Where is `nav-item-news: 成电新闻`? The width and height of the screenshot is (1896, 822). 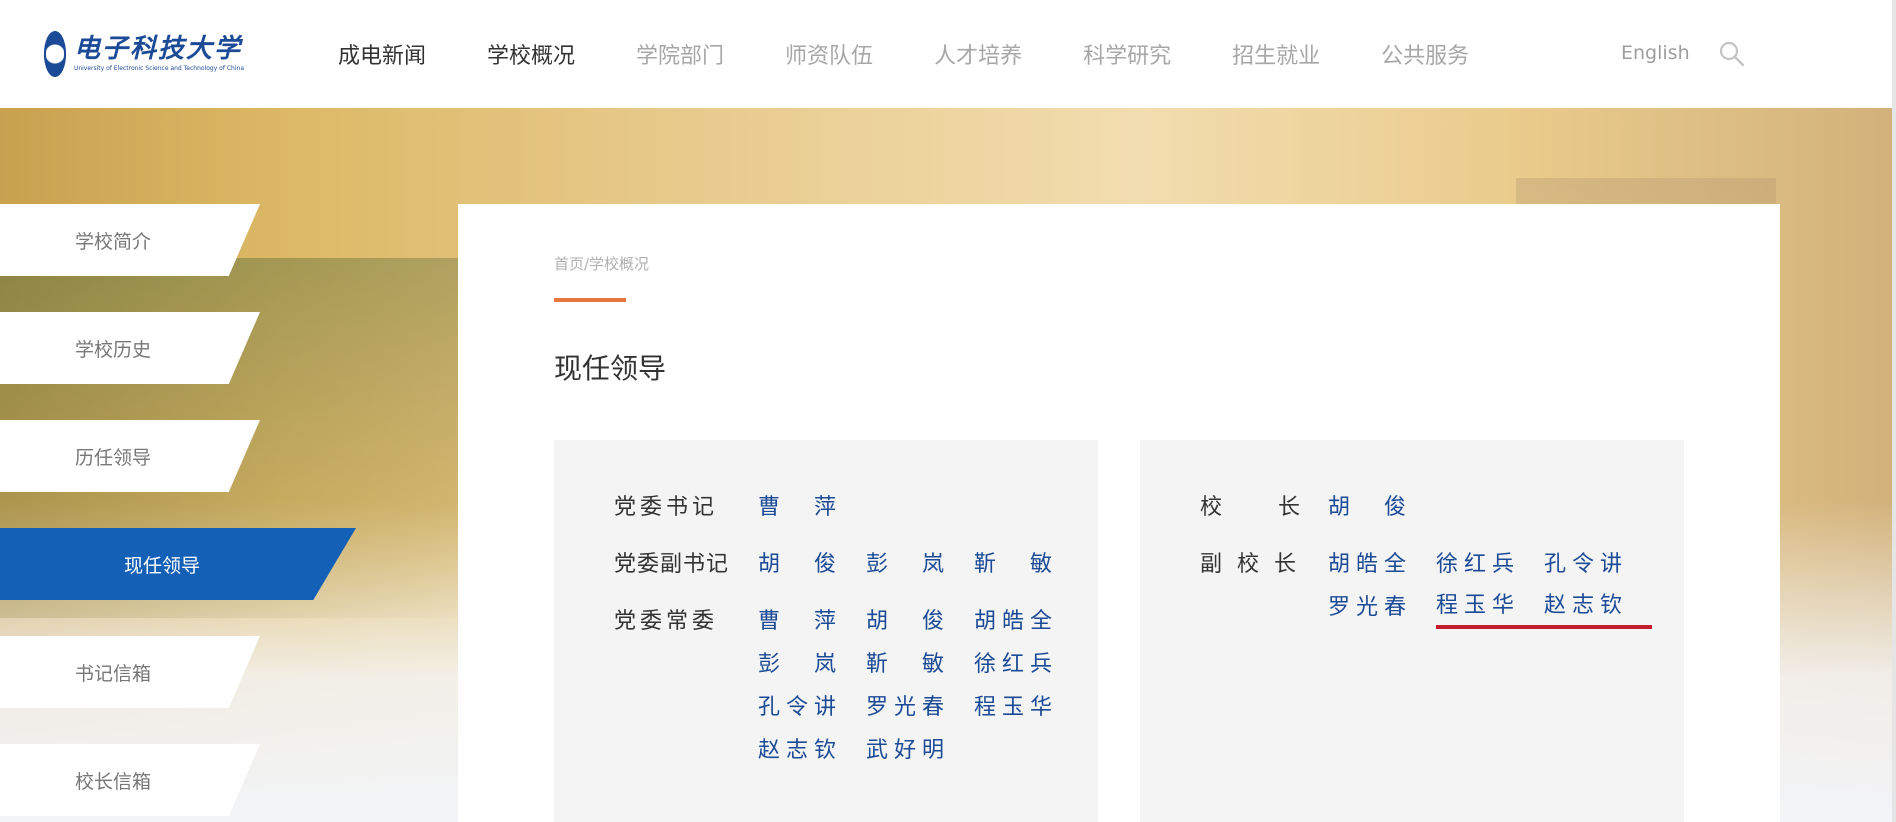
nav-item-news: 成电新闻 is located at coordinates (382, 54).